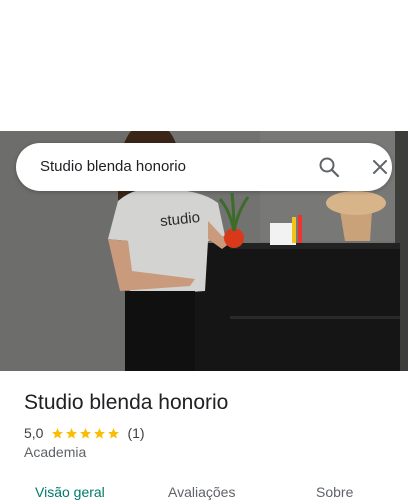 This screenshot has height=502, width=408. Describe the element at coordinates (334, 492) in the screenshot. I see `tab-about: Sobre` at that location.